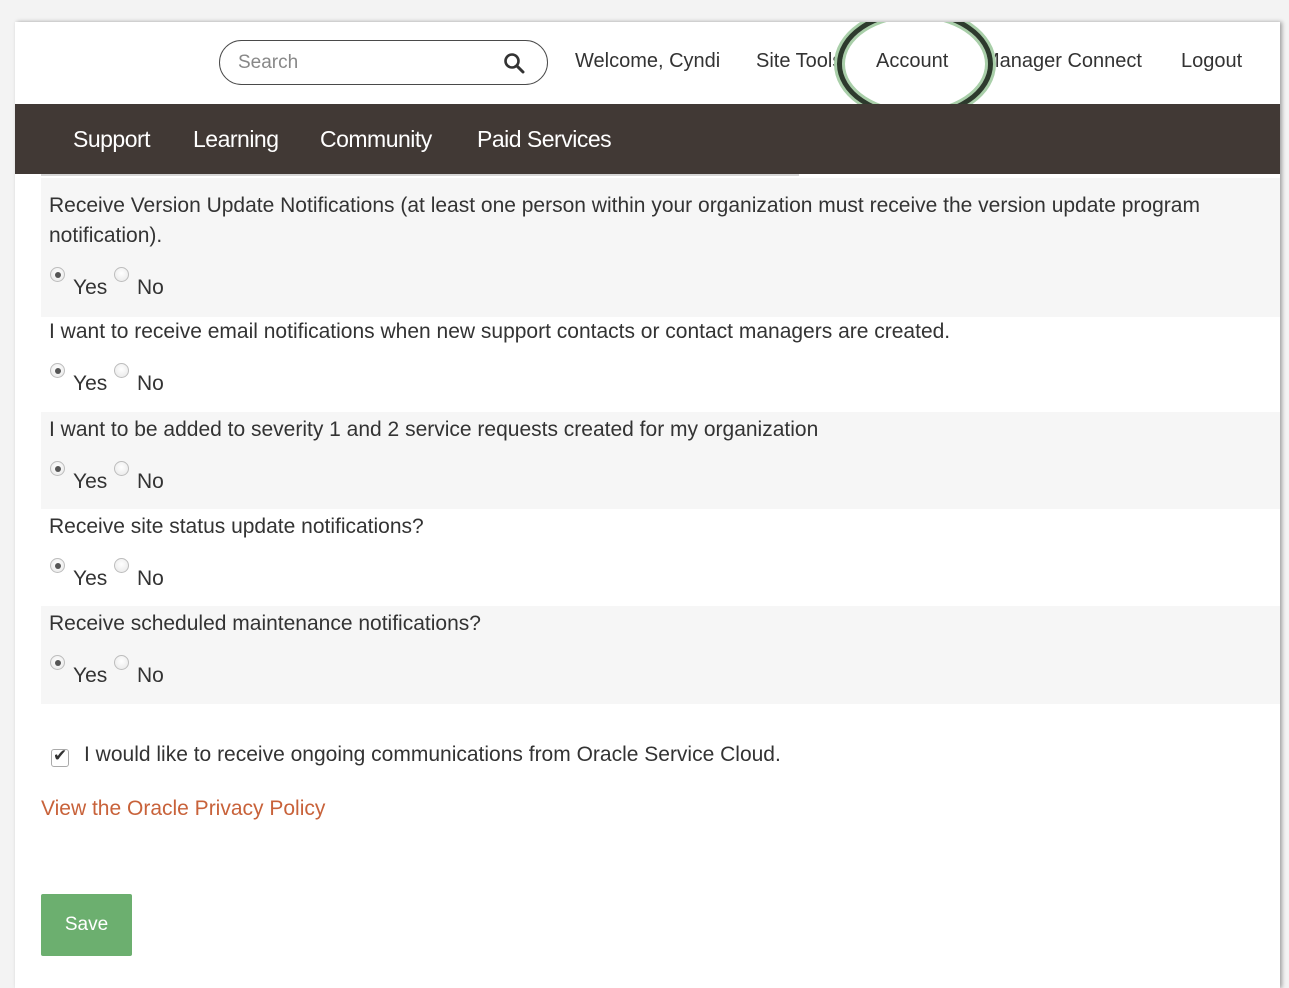 The image size is (1289, 988). I want to click on search-input, so click(368, 63).